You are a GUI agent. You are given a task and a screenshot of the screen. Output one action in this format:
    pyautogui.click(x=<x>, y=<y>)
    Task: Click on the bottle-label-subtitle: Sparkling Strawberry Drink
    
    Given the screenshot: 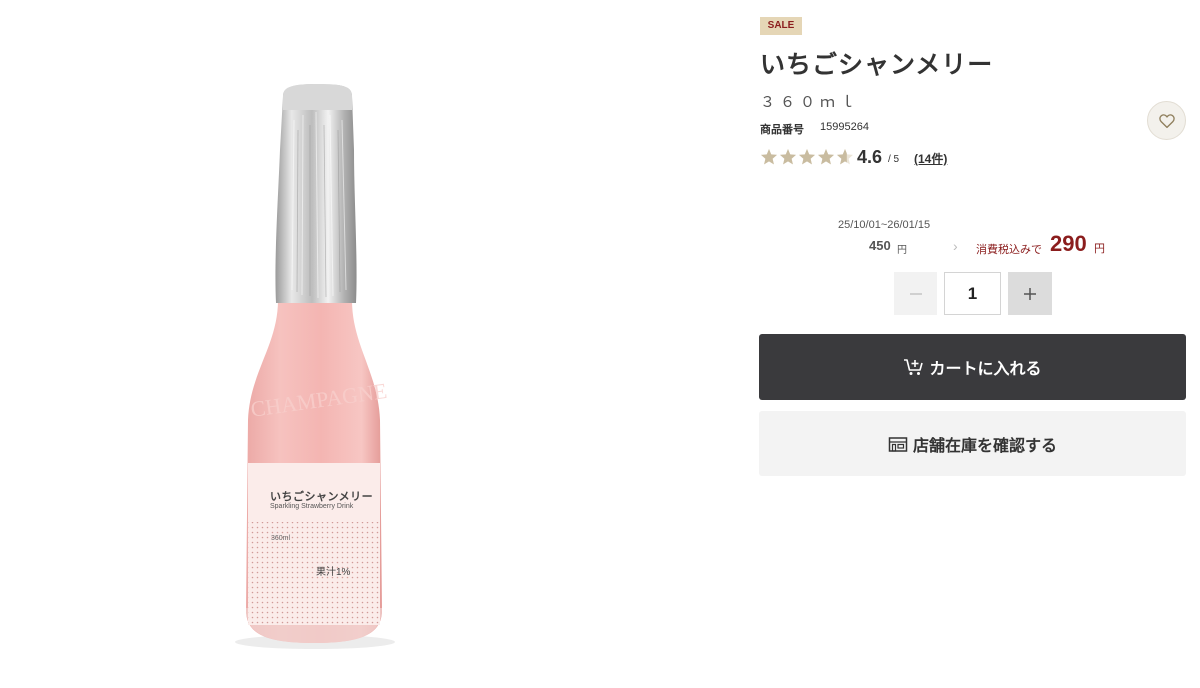 What is the action you would take?
    pyautogui.click(x=312, y=506)
    